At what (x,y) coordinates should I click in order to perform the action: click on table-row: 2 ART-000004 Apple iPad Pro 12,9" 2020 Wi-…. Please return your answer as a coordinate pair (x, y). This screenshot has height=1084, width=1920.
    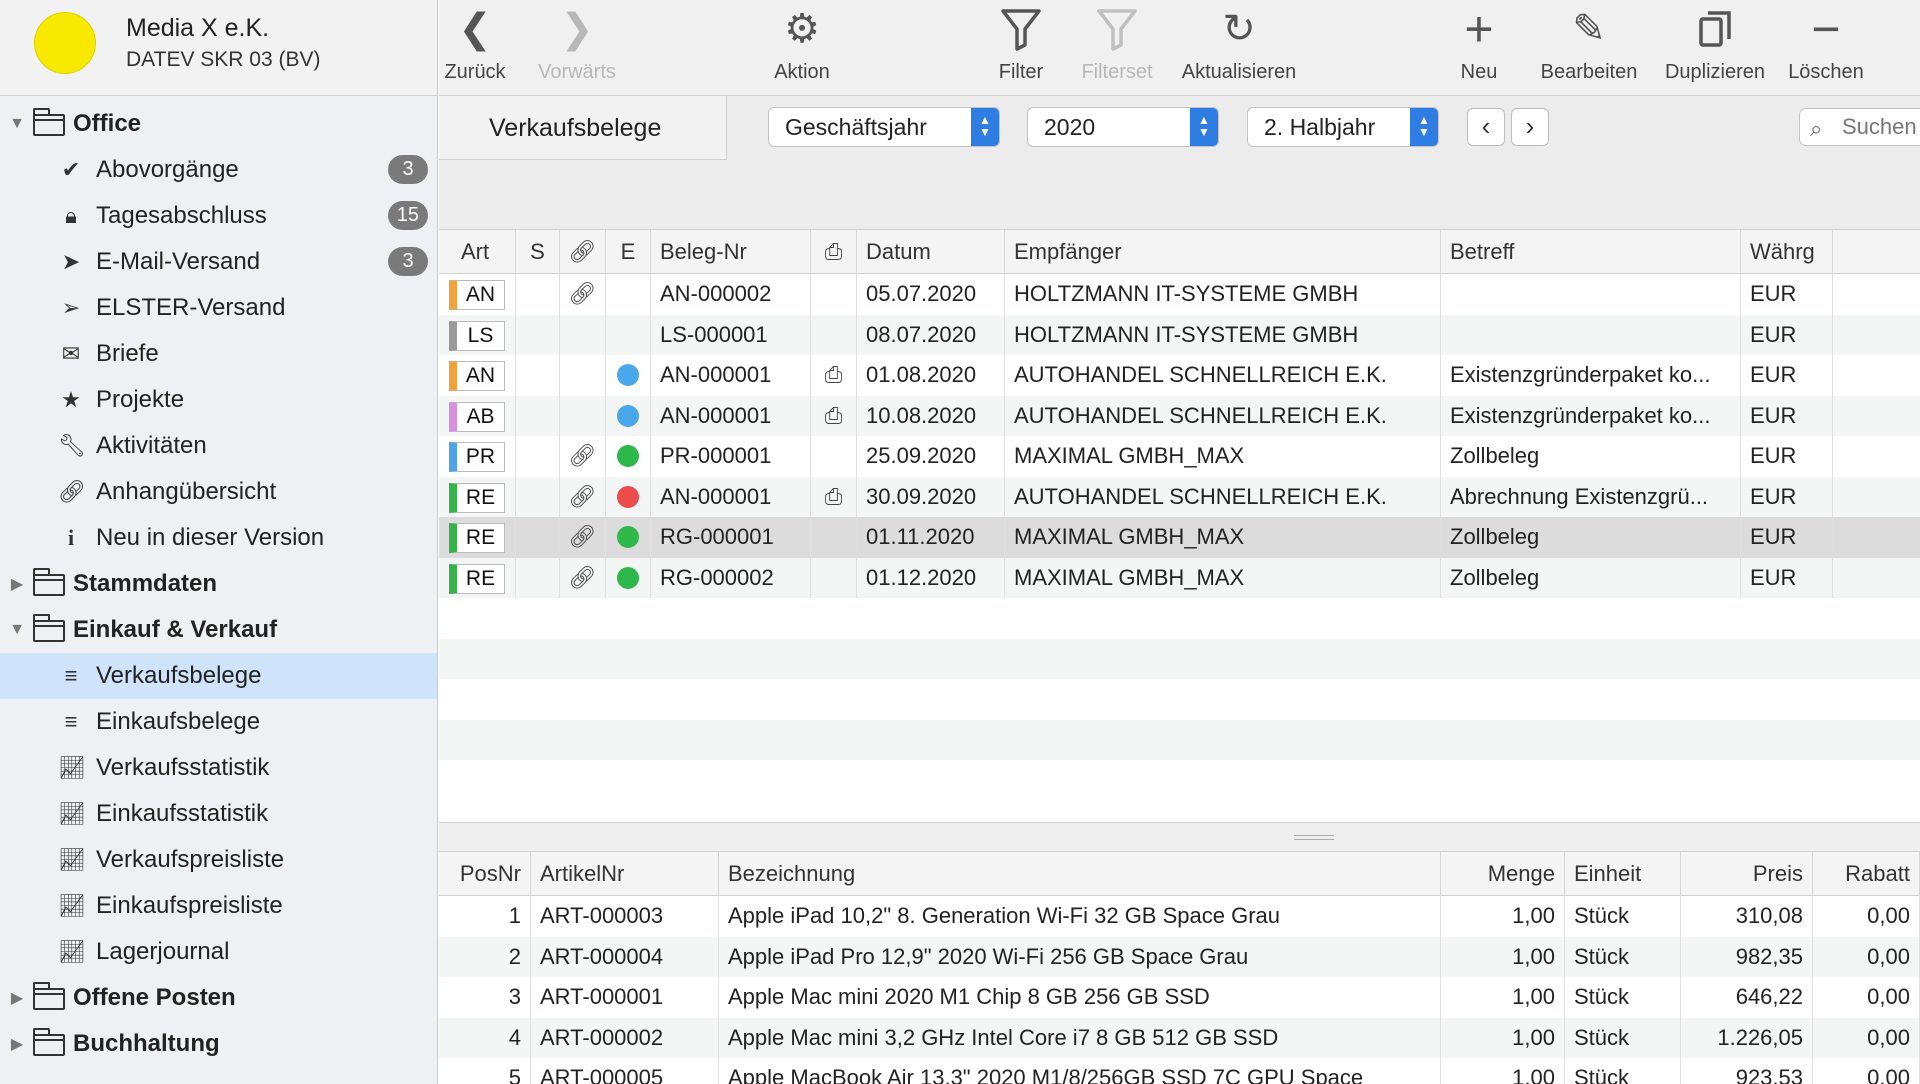
    Looking at the image, I should click on (1179, 956).